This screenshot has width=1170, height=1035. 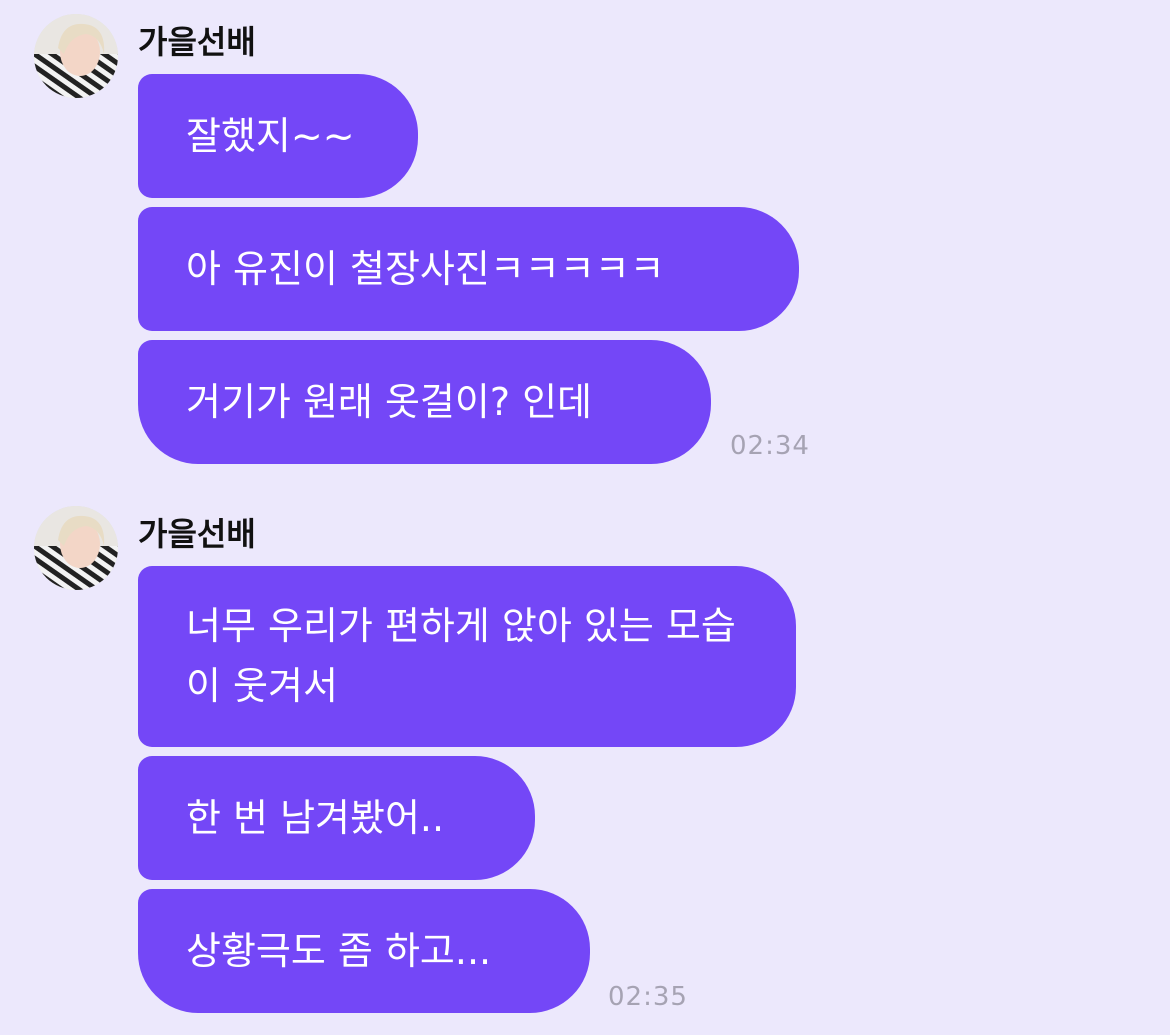 I want to click on message-bubble: 거기가 원래 옷걸이? 인데, so click(x=424, y=402).